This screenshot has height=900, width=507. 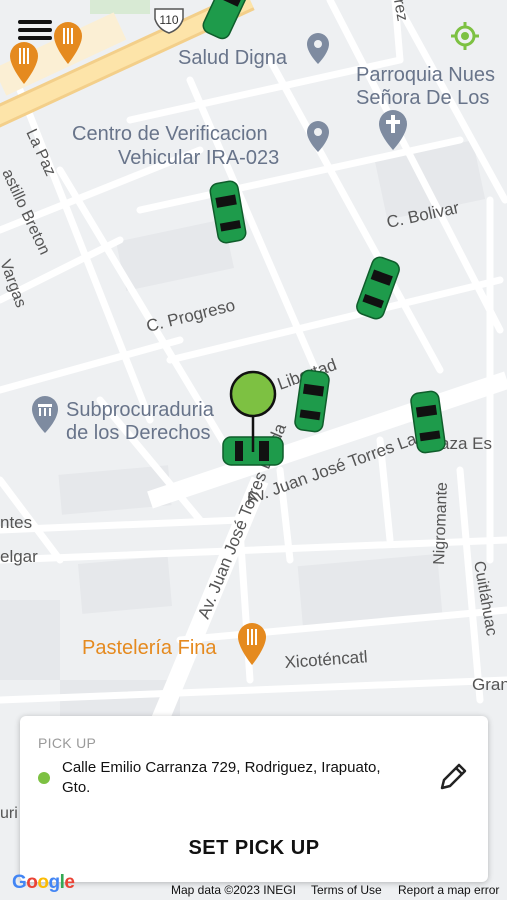 What do you see at coordinates (441, 523) in the screenshot?
I see `street-label: Nigromante` at bounding box center [441, 523].